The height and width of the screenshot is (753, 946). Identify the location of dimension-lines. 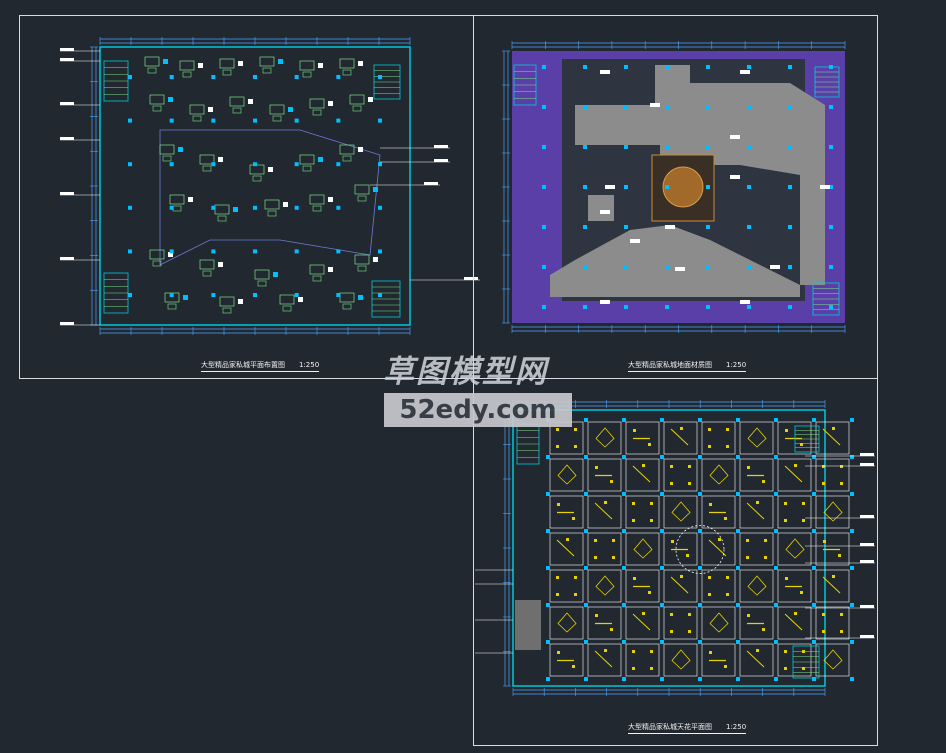
(250, 186).